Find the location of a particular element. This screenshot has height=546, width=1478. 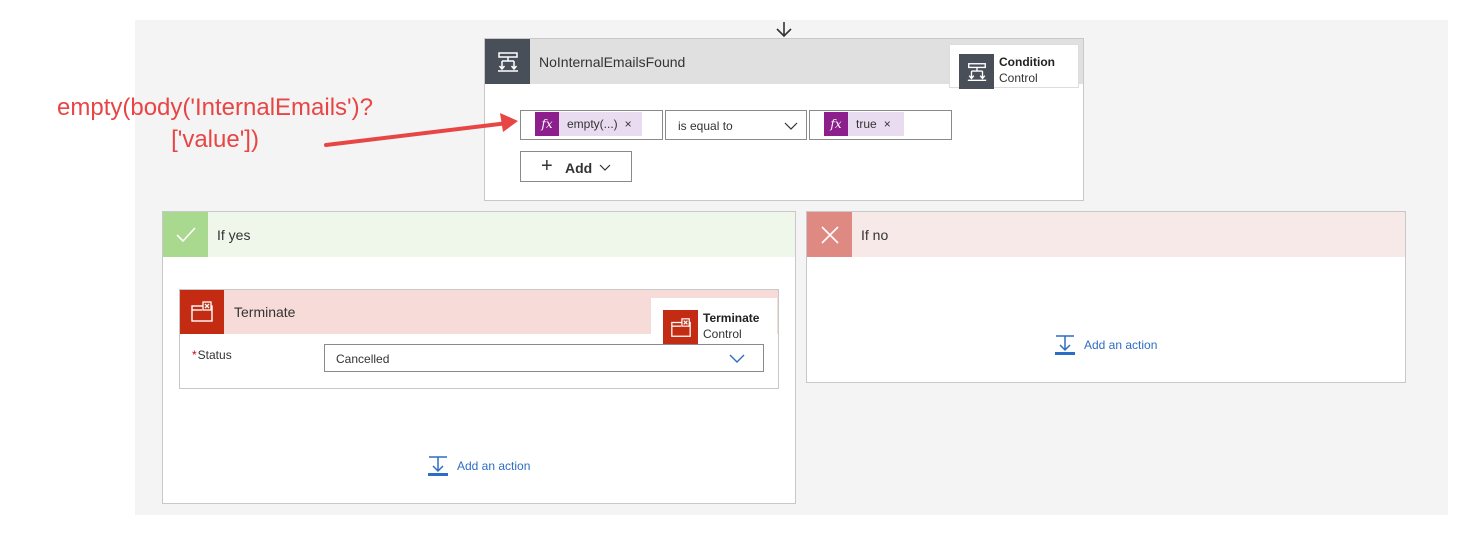

operator-value: is equal to is located at coordinates (705, 126).